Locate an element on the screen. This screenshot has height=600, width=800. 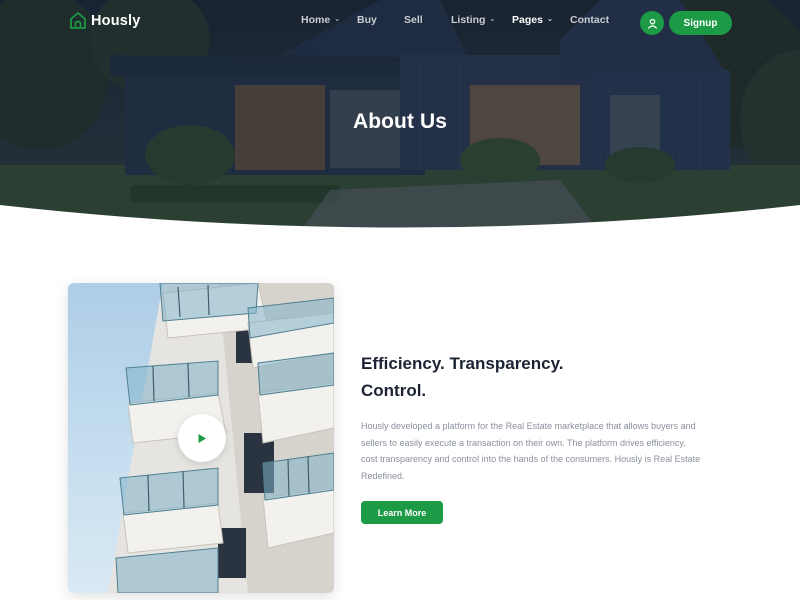
headline-line-2: Control. is located at coordinates (394, 390).